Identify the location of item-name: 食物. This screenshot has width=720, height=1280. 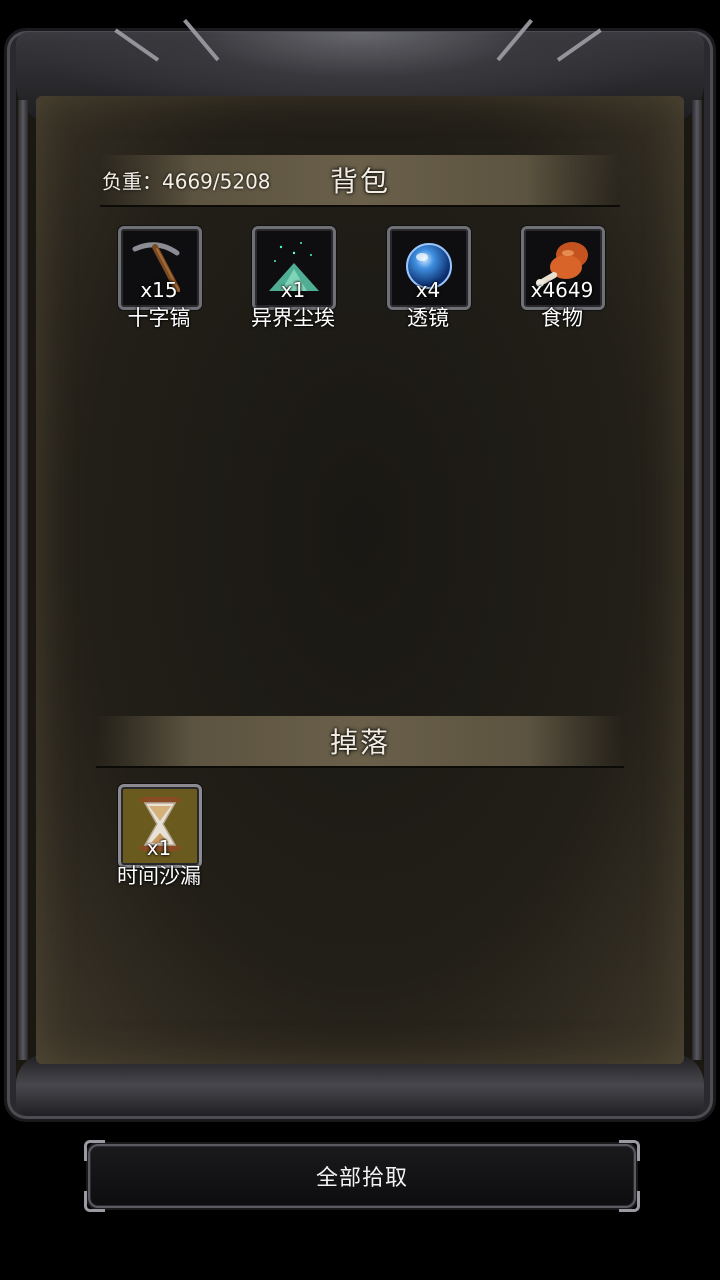
(562, 318).